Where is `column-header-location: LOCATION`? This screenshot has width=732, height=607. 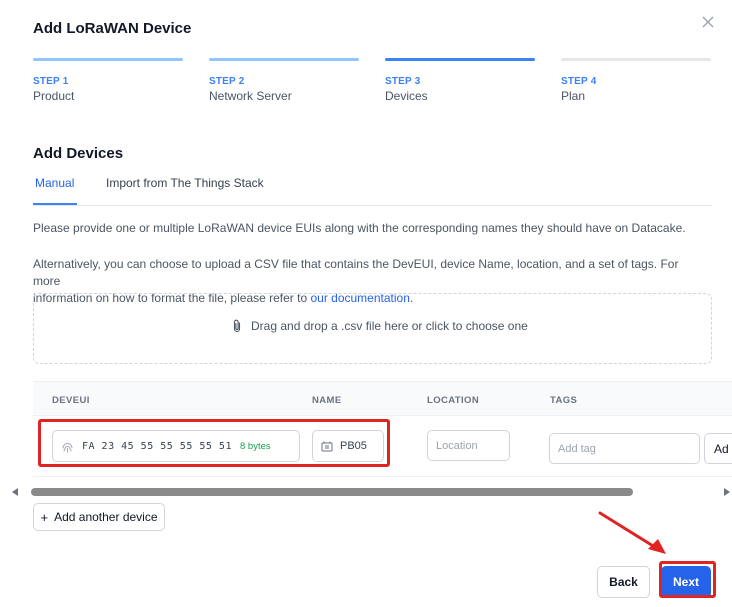 column-header-location: LOCATION is located at coordinates (453, 400).